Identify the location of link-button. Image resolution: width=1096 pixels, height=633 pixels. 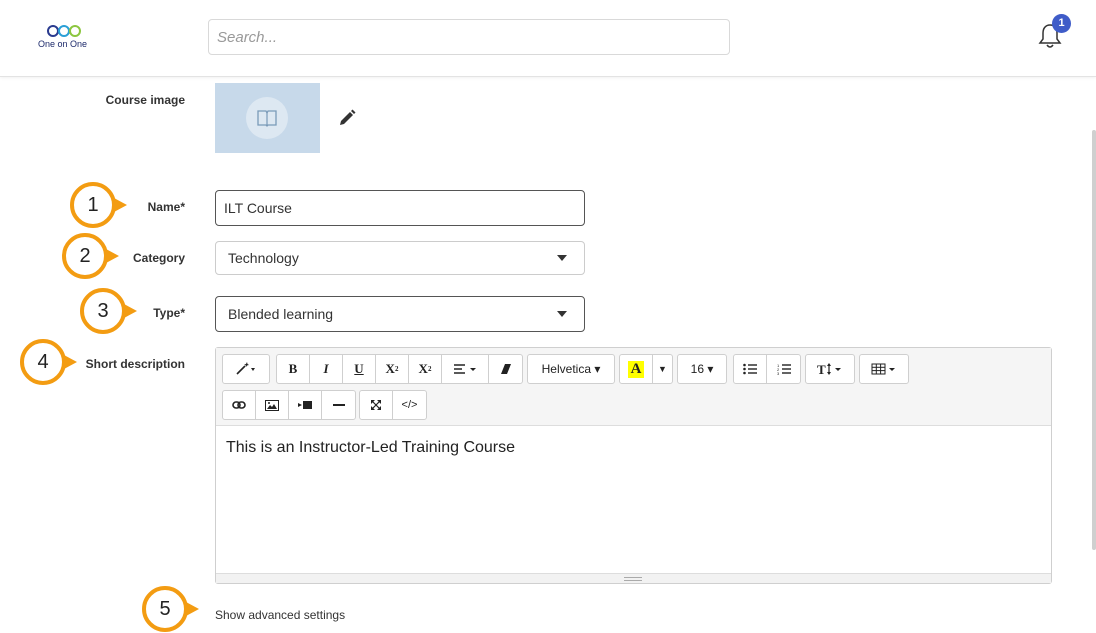
(239, 405).